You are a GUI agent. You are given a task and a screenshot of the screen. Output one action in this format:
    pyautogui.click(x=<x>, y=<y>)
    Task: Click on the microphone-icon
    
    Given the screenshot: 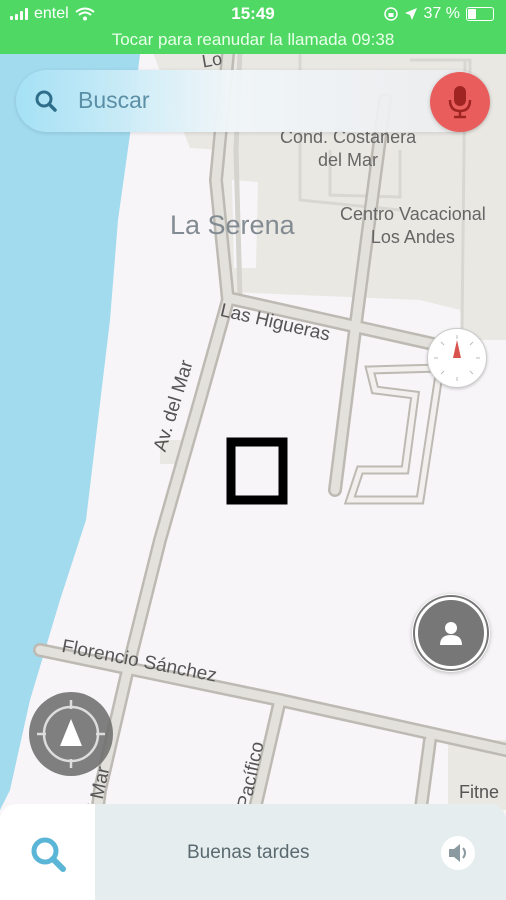 What is the action you would take?
    pyautogui.click(x=460, y=102)
    